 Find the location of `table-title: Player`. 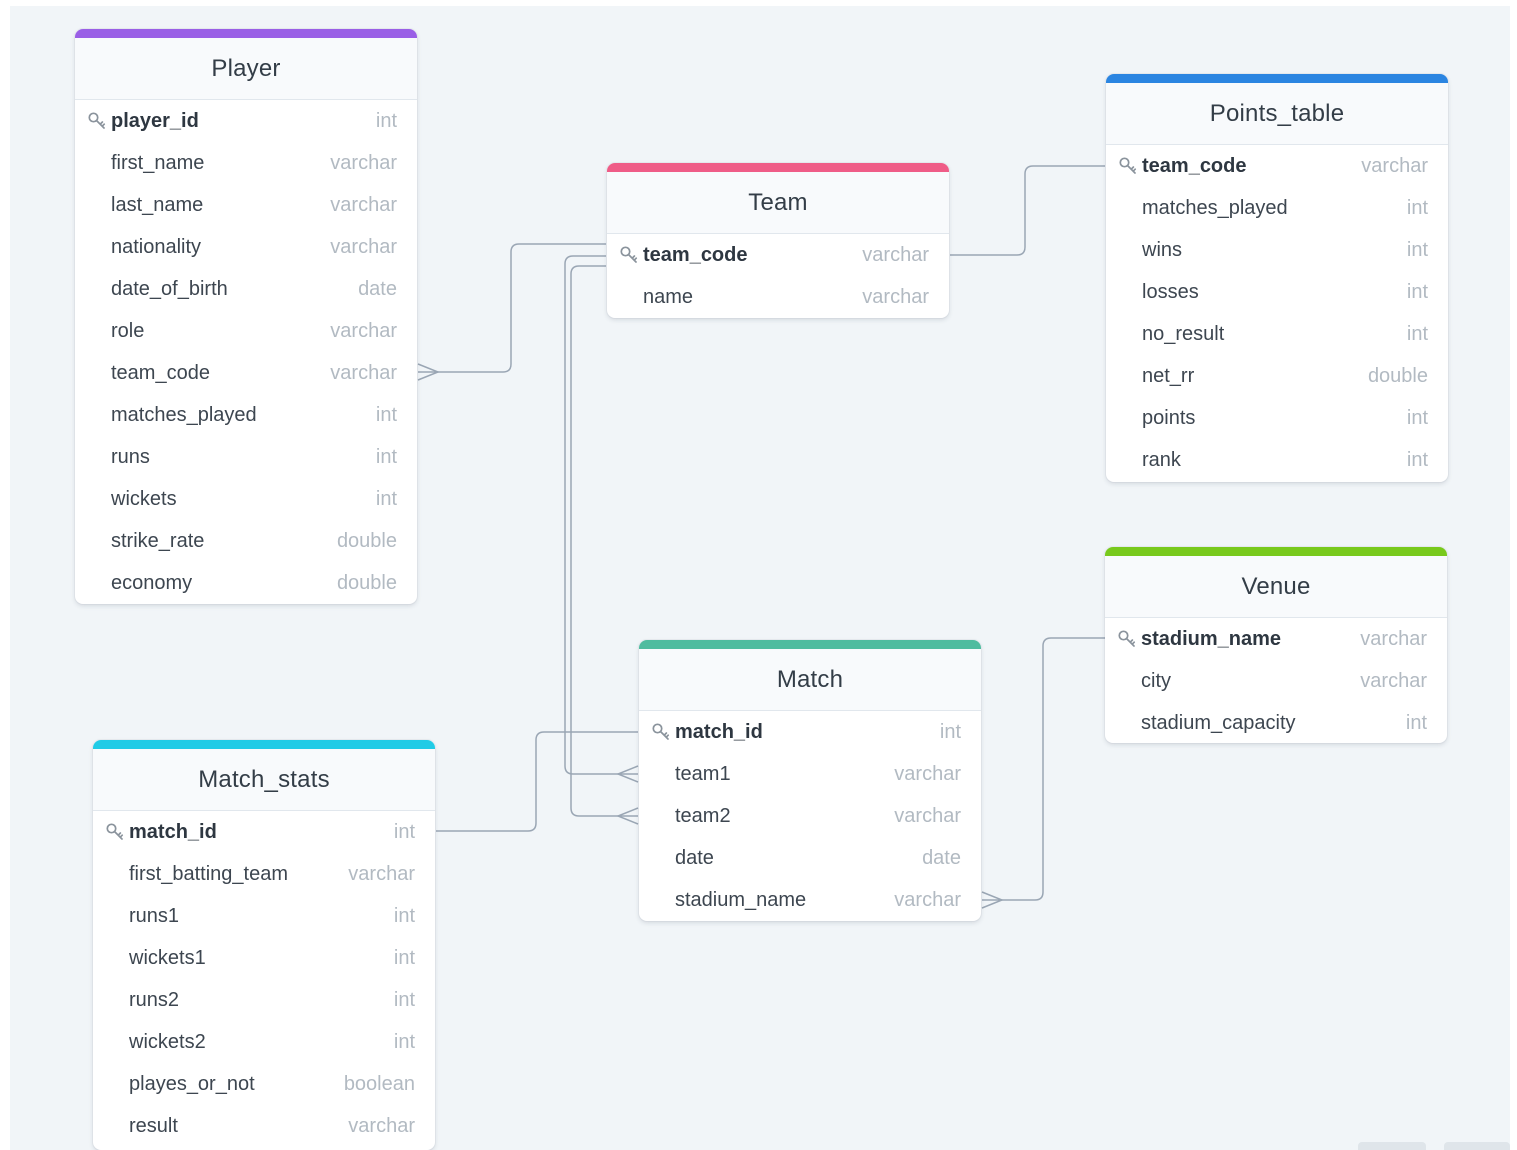

table-title: Player is located at coordinates (246, 69).